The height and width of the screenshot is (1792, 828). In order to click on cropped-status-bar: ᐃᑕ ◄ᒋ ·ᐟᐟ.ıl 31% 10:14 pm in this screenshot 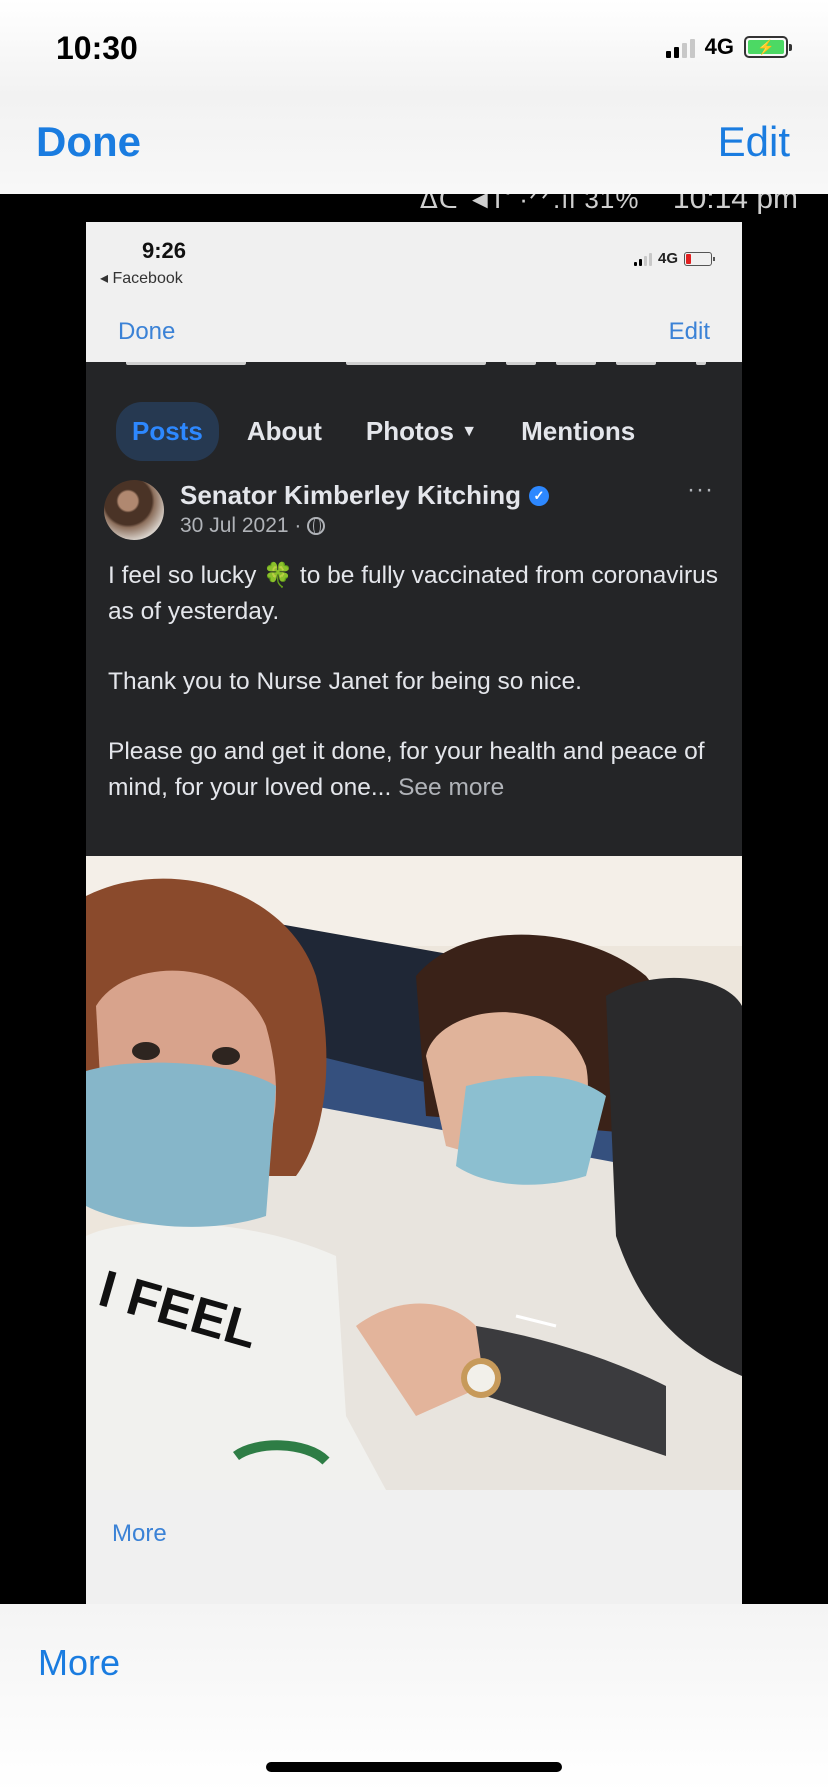, I will do `click(414, 204)`.